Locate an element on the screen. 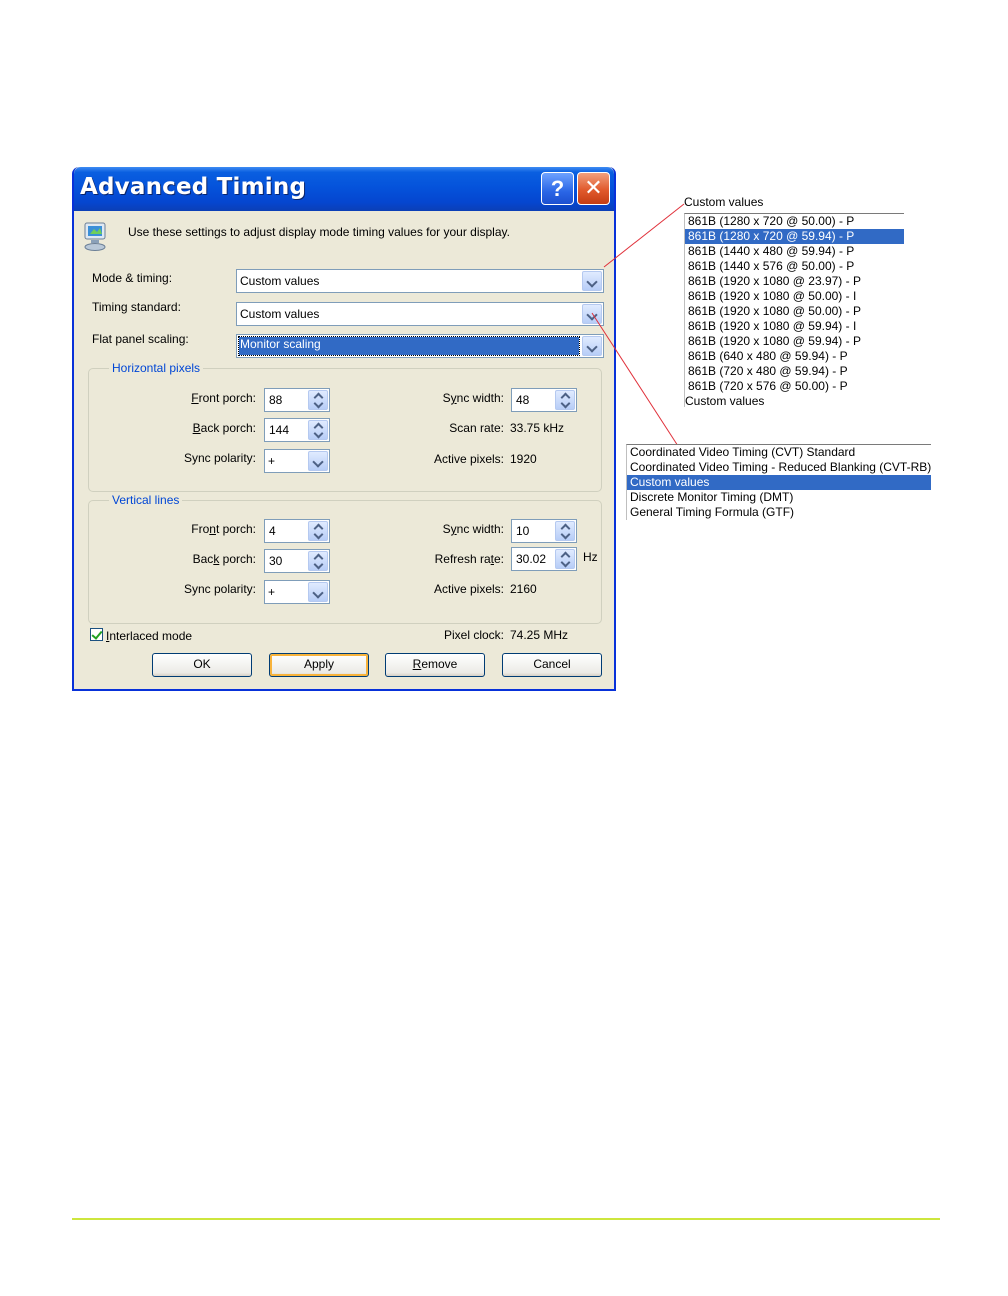 Image resolution: width=1008 pixels, height=1296 pixels. list-item: Discrete Monitor Timing (DMT) is located at coordinates (779, 497).